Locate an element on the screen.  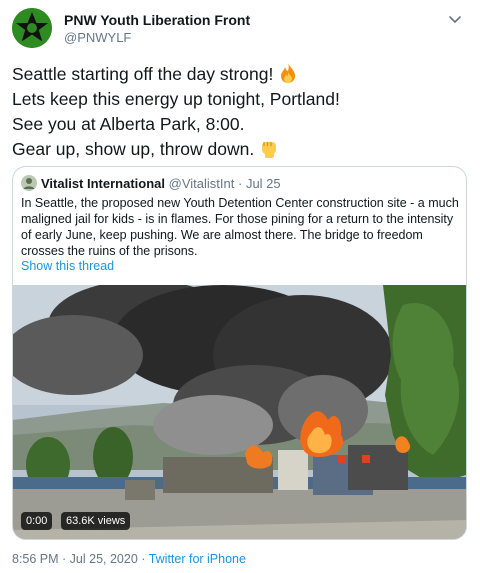
author-display-name: PNW Youth Liberation Front is located at coordinates (157, 20).